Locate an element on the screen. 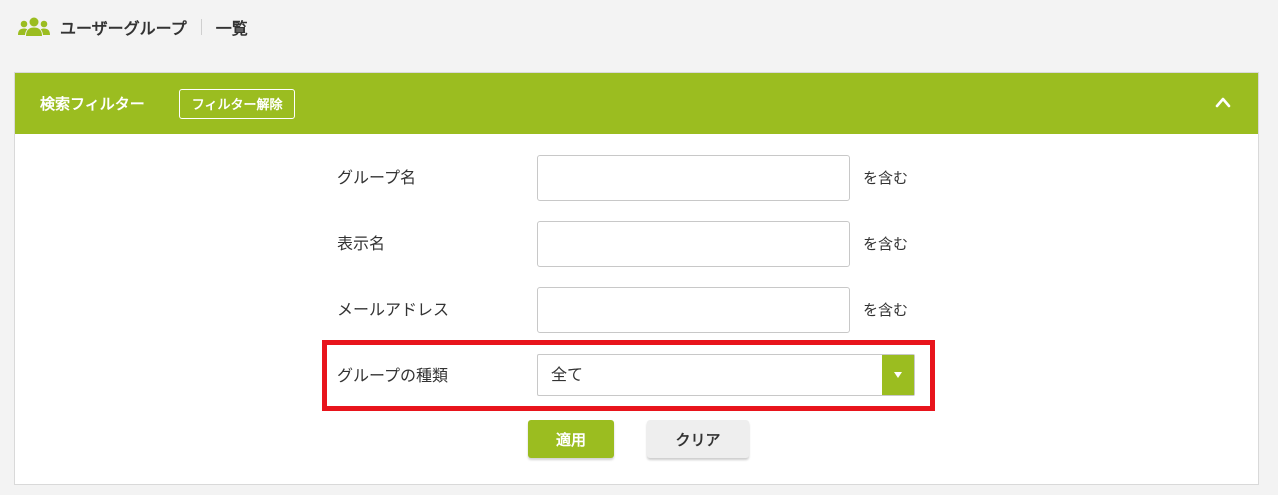 This screenshot has width=1278, height=495. clear-button: クリア is located at coordinates (698, 439).